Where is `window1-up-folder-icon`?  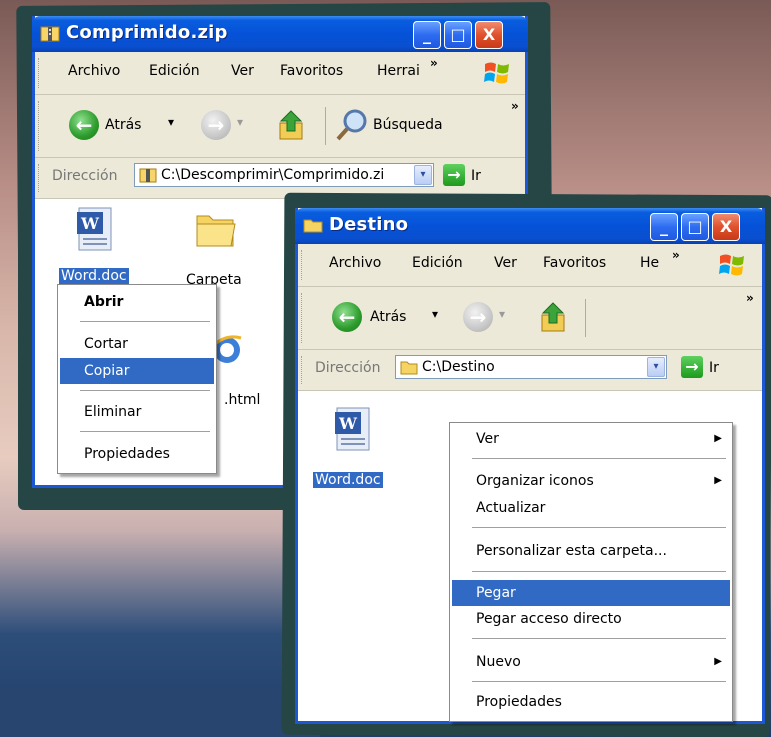 window1-up-folder-icon is located at coordinates (292, 125).